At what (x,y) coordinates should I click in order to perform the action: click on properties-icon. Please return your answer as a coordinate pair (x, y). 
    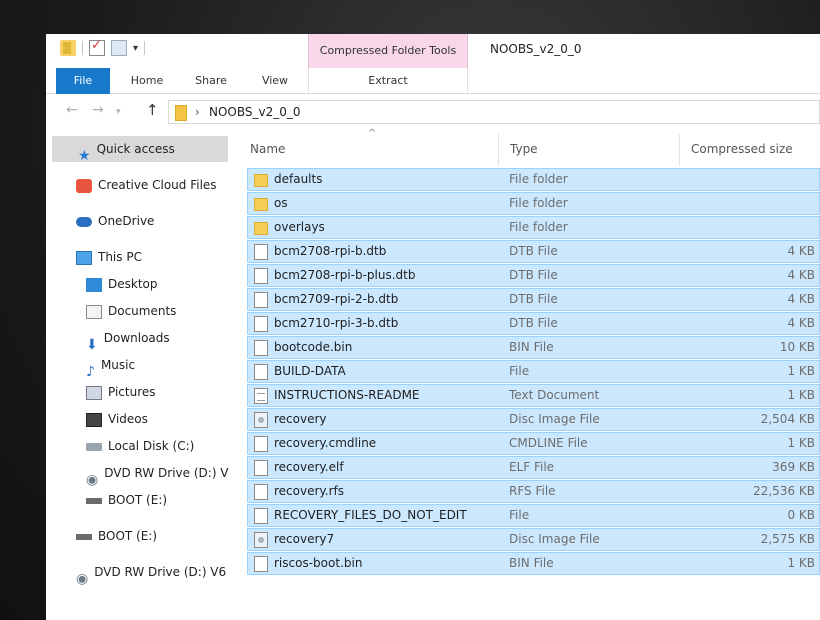
    Looking at the image, I should click on (97, 47).